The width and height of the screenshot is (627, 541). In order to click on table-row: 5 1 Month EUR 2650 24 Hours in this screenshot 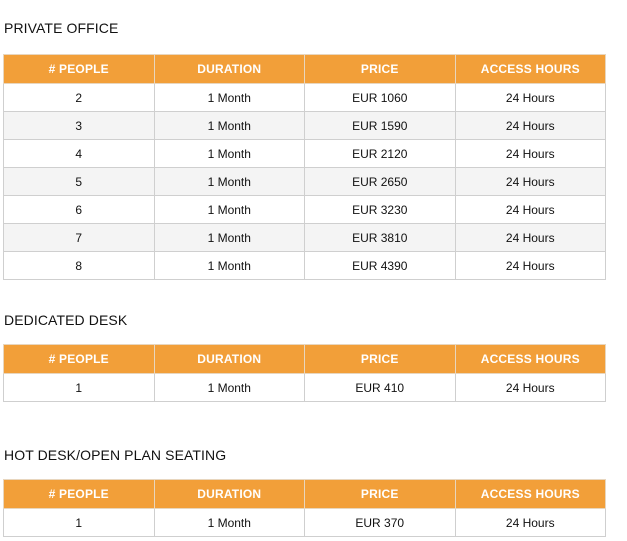, I will do `click(304, 181)`.